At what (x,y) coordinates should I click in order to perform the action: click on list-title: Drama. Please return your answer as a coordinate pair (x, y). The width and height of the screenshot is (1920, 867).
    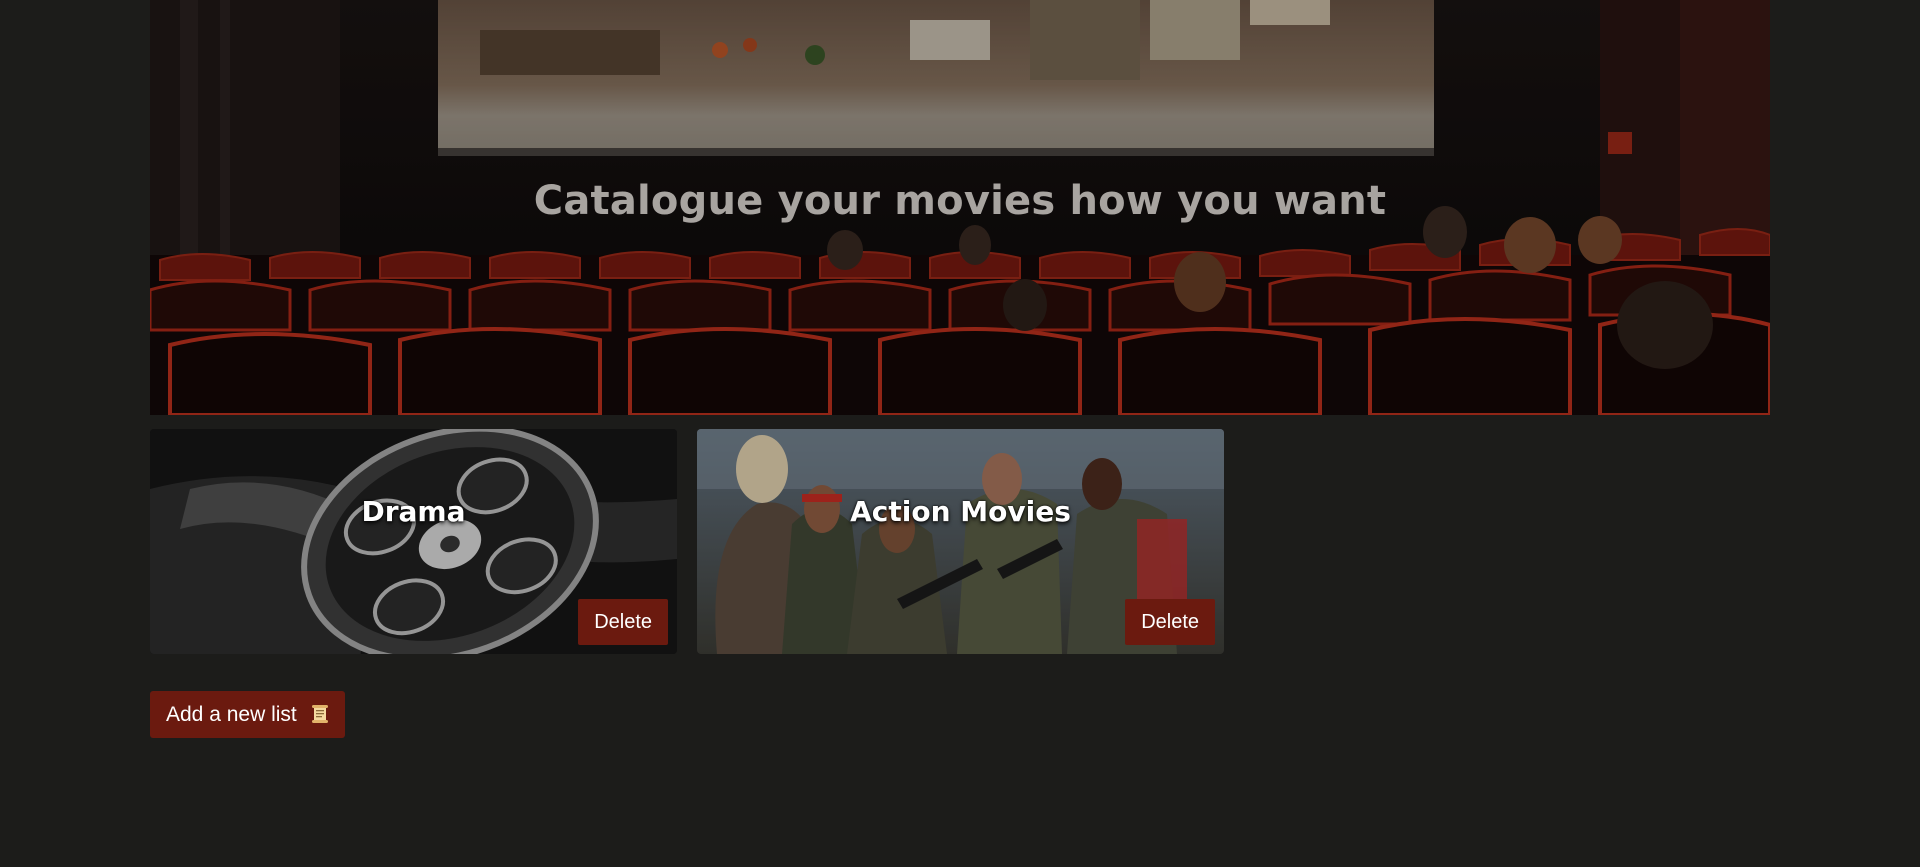
    Looking at the image, I should click on (413, 511).